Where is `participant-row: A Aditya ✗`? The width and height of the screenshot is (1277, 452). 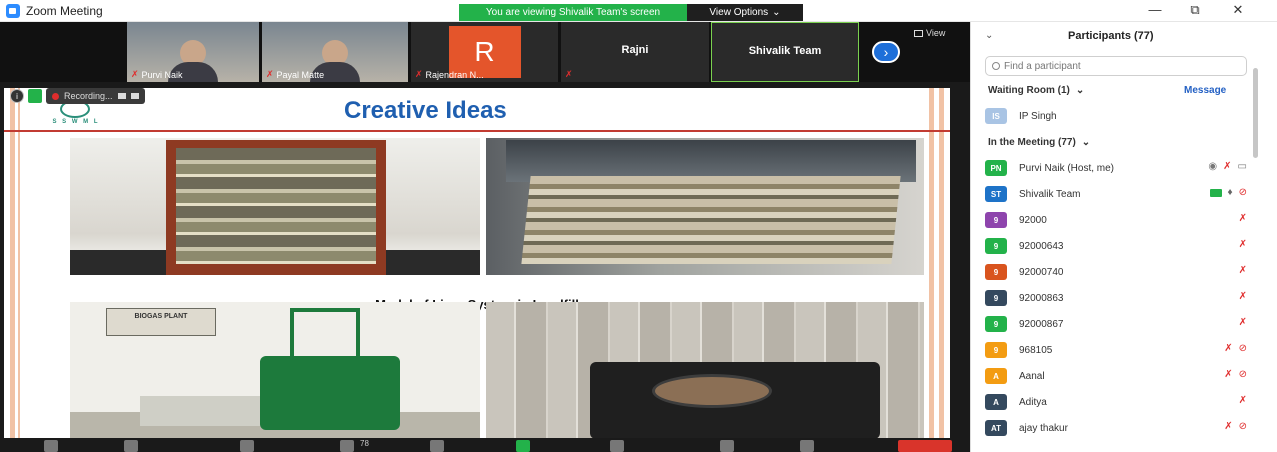
participant-row: A Aditya ✗ is located at coordinates (1116, 402).